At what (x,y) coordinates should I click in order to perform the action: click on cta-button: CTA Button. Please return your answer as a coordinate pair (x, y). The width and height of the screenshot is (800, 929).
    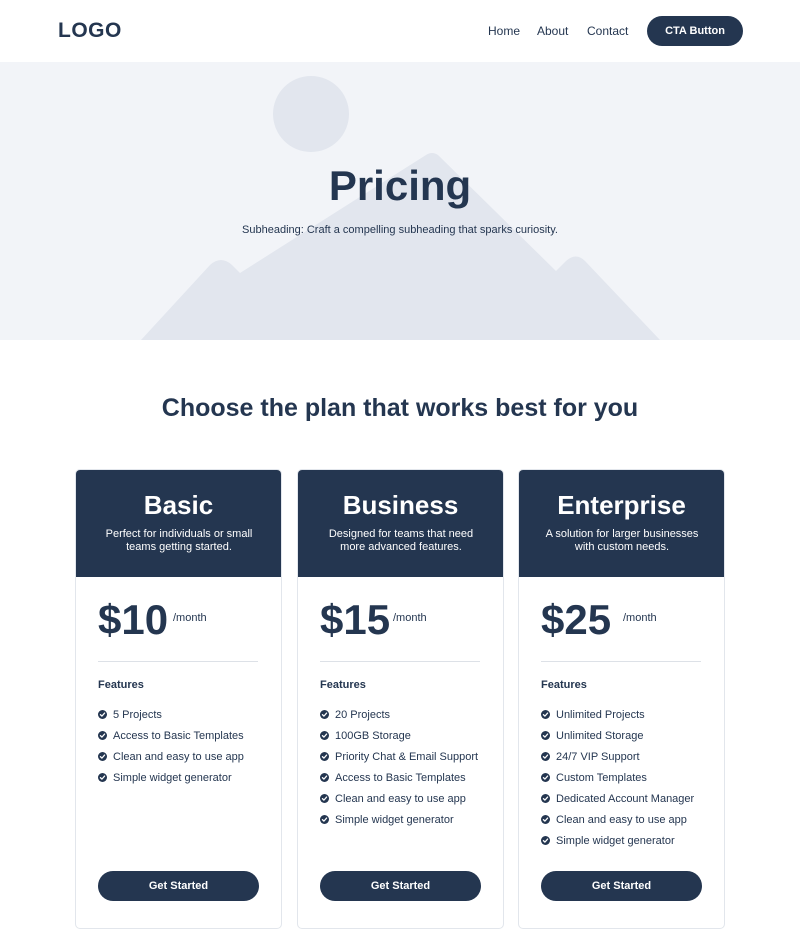
    Looking at the image, I should click on (695, 31).